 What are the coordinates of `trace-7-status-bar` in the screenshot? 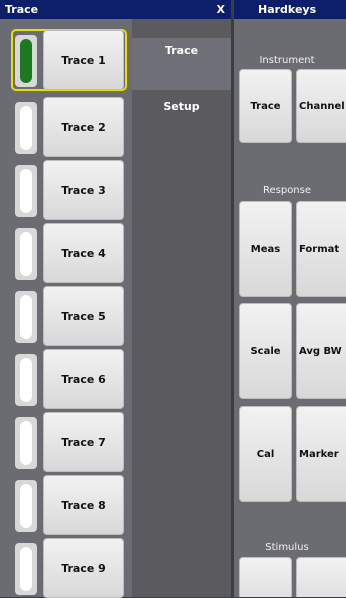 It's located at (26, 443).